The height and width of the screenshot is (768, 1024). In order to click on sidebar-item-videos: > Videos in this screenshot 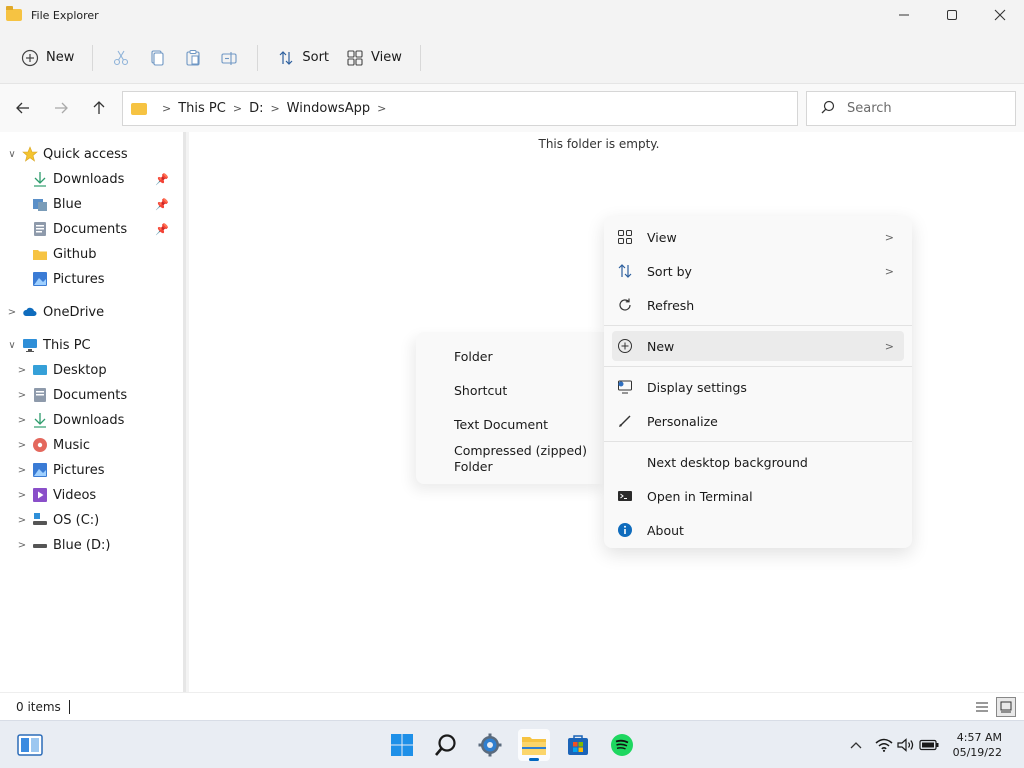, I will do `click(99, 495)`.